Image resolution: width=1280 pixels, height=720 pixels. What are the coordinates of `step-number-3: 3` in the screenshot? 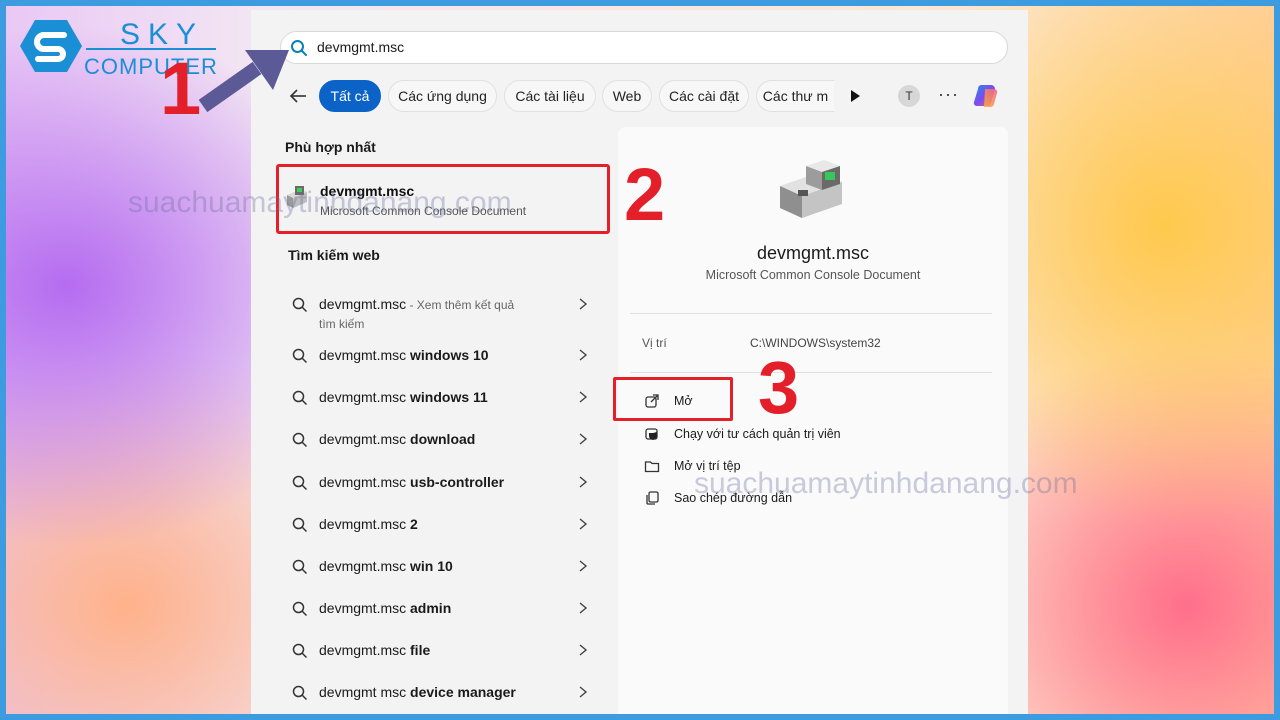 It's located at (779, 387).